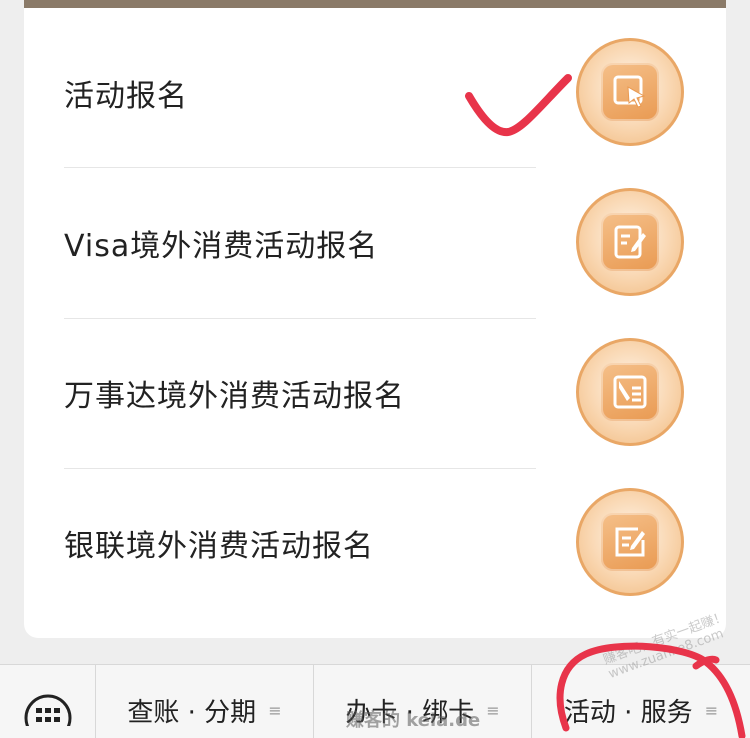 The image size is (750, 738). Describe the element at coordinates (413, 720) in the screenshot. I see `watermark: 赚客的 kela.de` at that location.